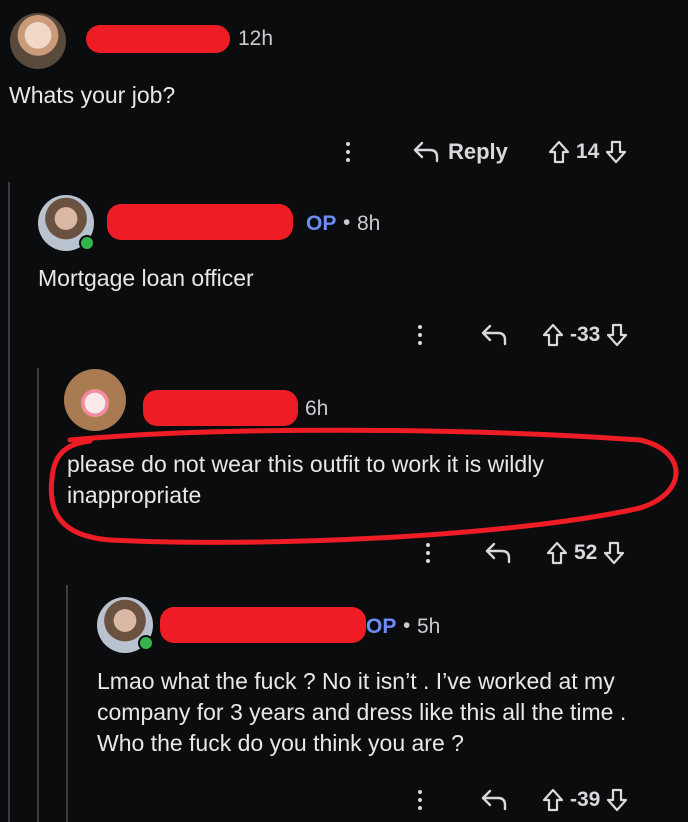 Image resolution: width=688 pixels, height=822 pixels. I want to click on comment-text: Whats your job?, so click(92, 95).